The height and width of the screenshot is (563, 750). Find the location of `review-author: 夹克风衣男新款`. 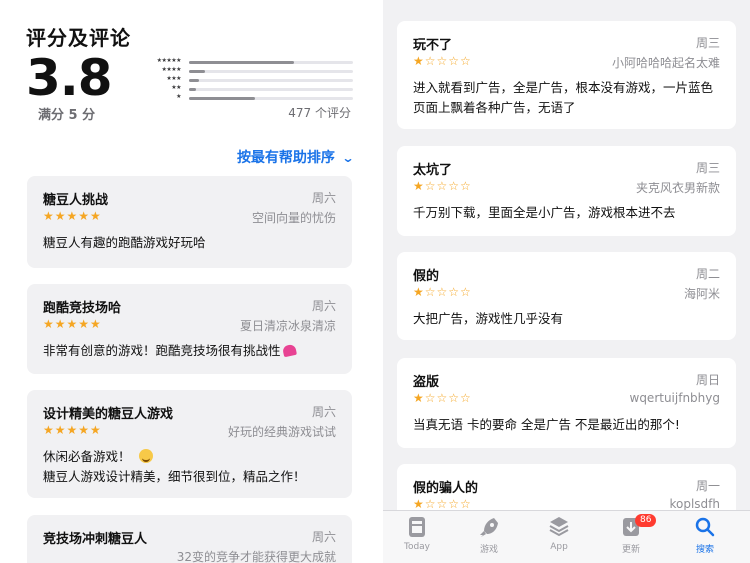

review-author: 夹克风衣男新款 is located at coordinates (677, 188).